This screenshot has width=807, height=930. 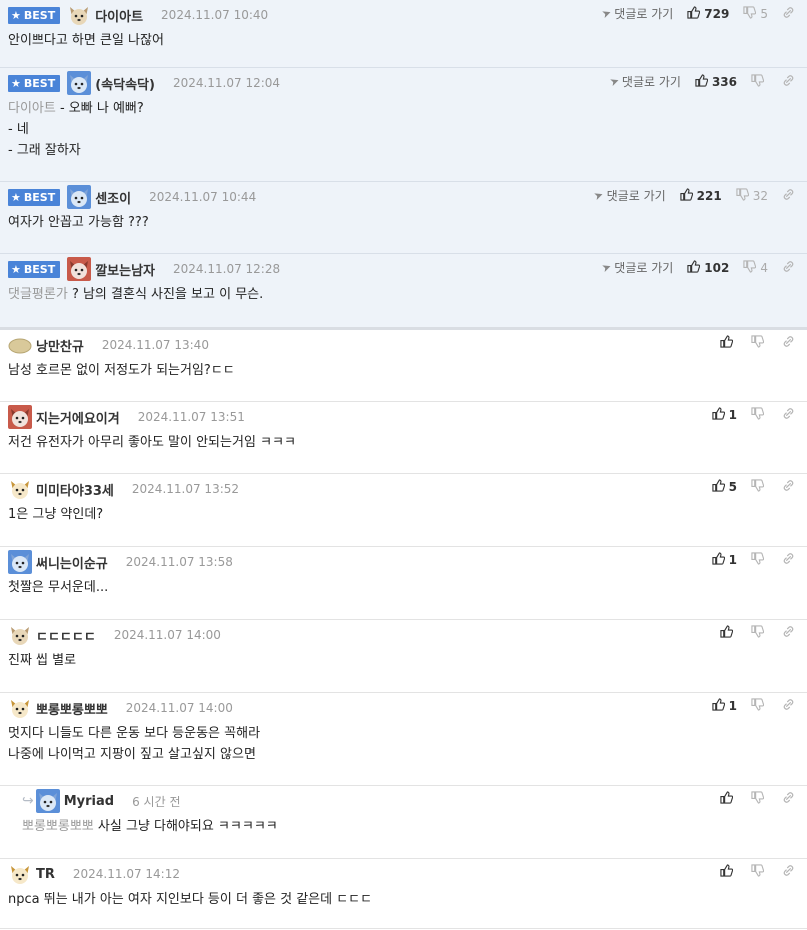 What do you see at coordinates (651, 82) in the screenshot?
I see `goto-label: 댓글로 가기` at bounding box center [651, 82].